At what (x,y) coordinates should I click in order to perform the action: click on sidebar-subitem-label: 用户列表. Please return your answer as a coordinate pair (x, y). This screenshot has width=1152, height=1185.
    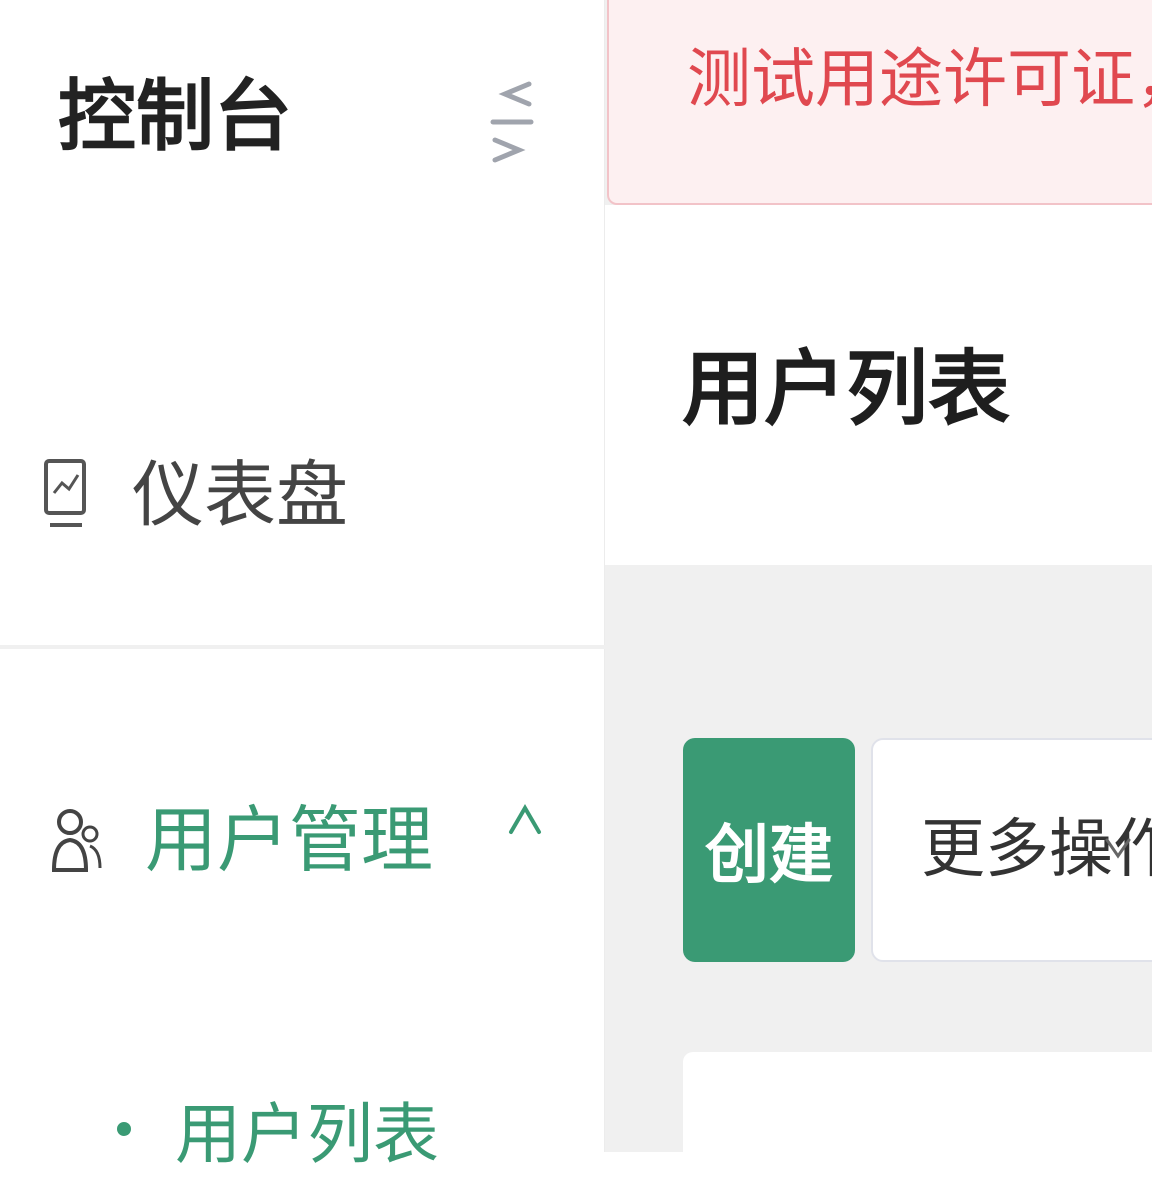
    Looking at the image, I should click on (307, 1134).